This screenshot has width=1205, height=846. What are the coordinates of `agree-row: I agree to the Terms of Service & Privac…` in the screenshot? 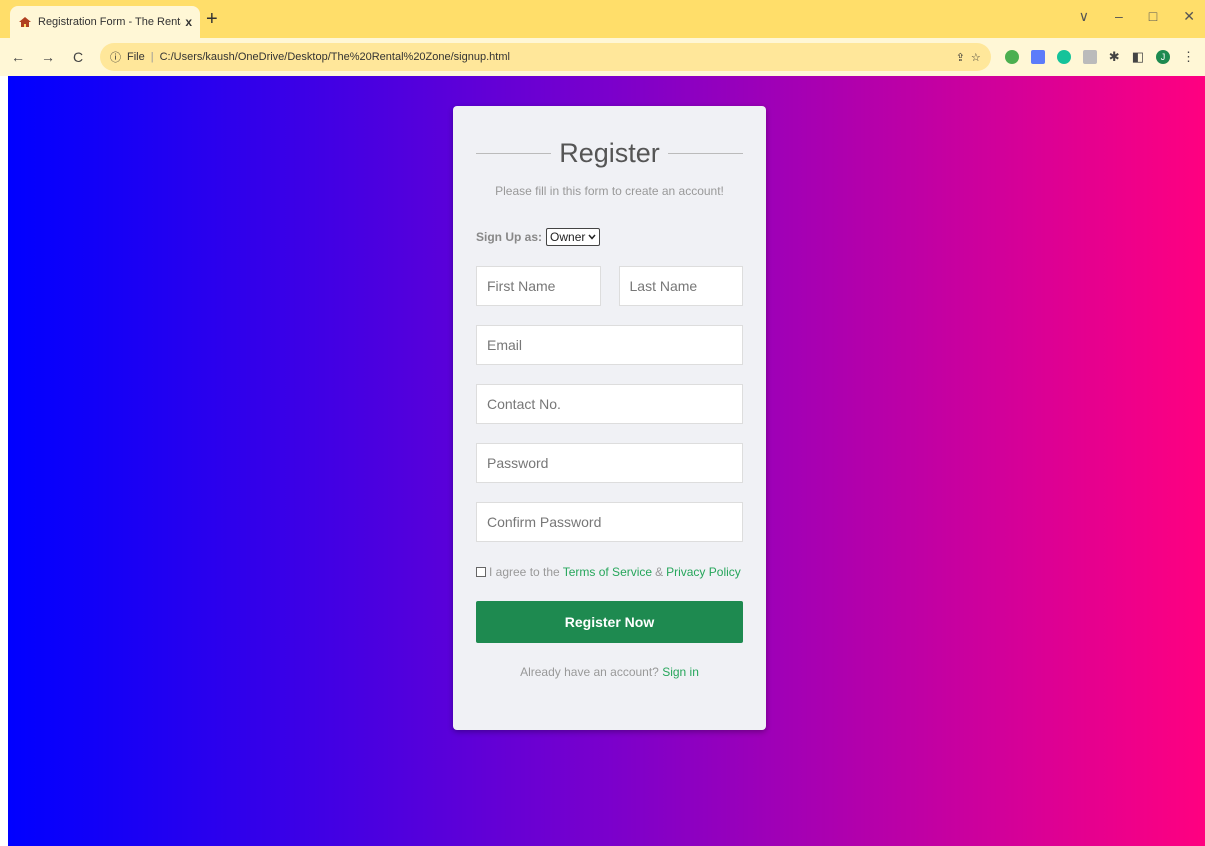 It's located at (609, 572).